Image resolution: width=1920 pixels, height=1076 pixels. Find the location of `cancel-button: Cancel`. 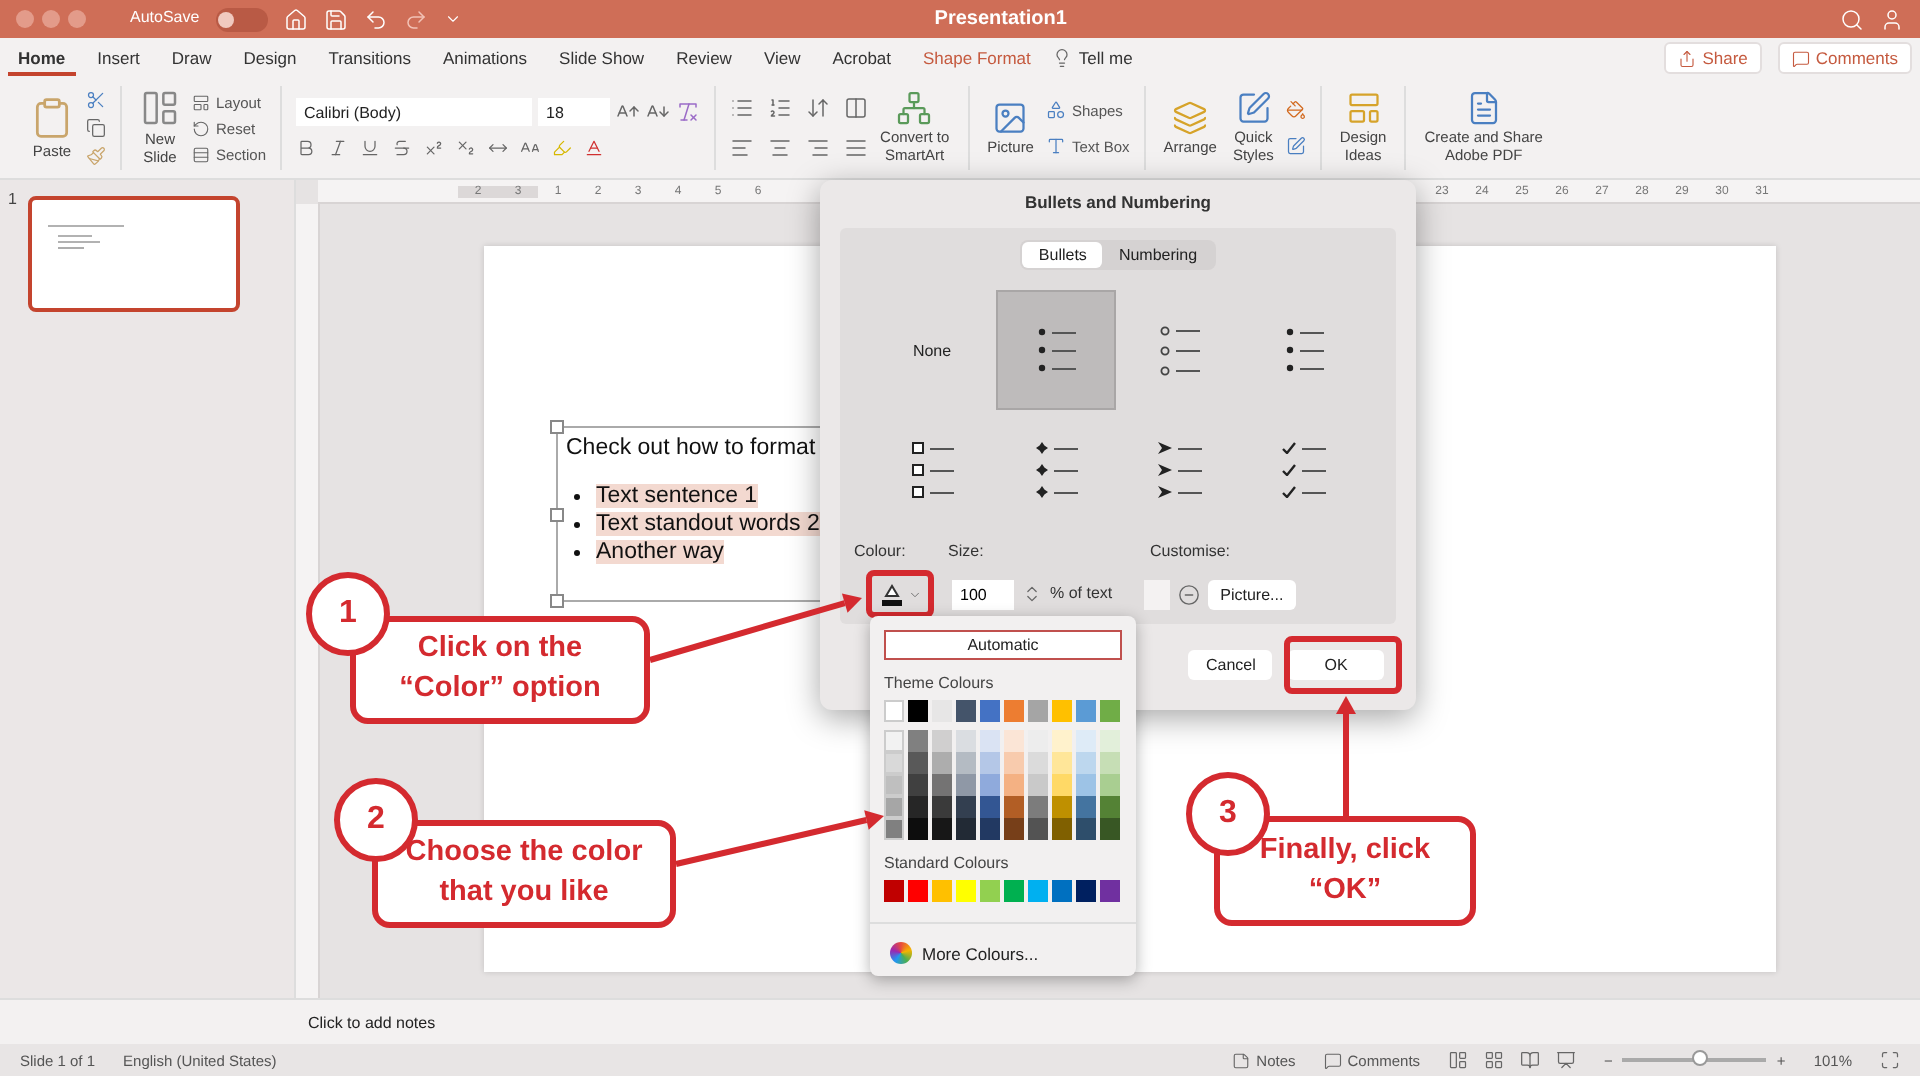

cancel-button: Cancel is located at coordinates (1230, 665).